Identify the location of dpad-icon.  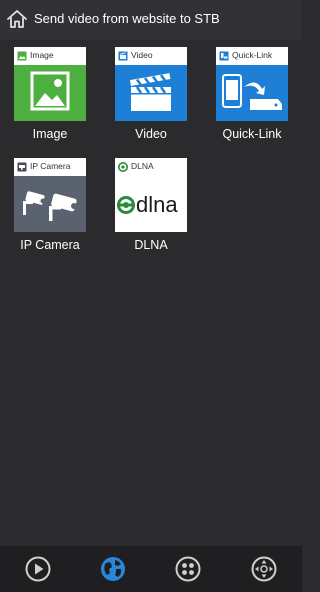
(264, 569).